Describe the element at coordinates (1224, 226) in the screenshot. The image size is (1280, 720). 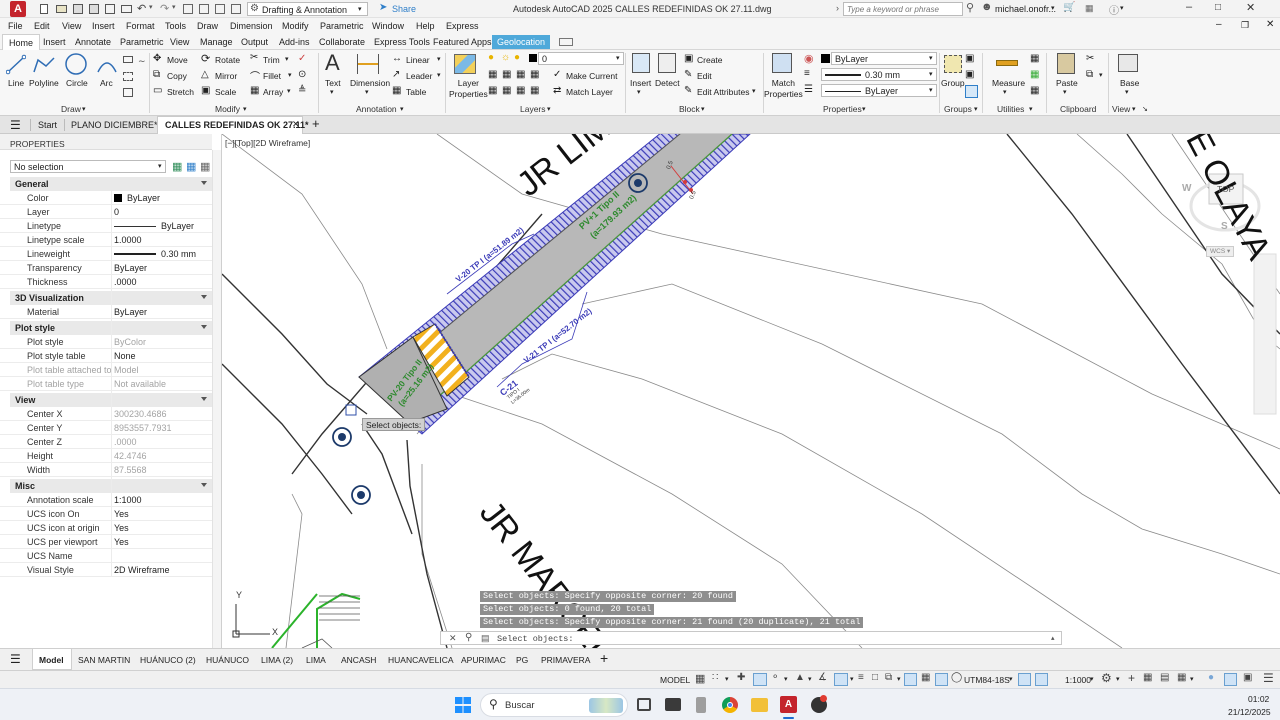
I see `viewcube-s-label: S` at that location.